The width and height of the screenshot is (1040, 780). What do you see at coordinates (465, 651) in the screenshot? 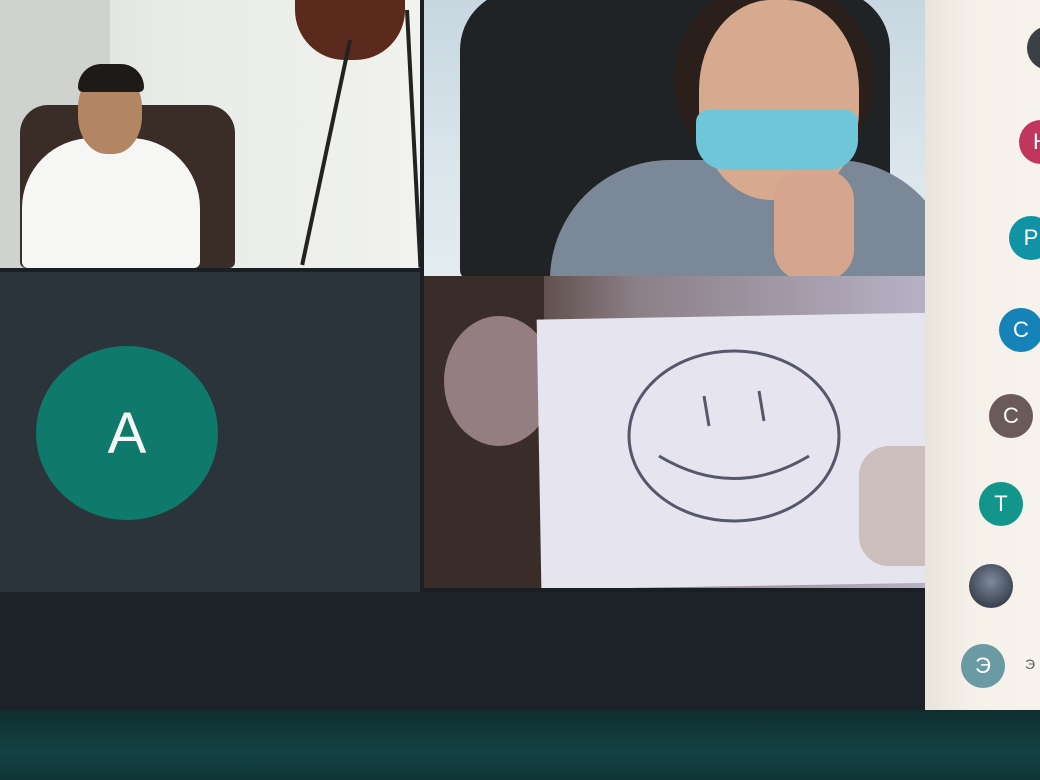
I see `bottom-dark-area` at bounding box center [465, 651].